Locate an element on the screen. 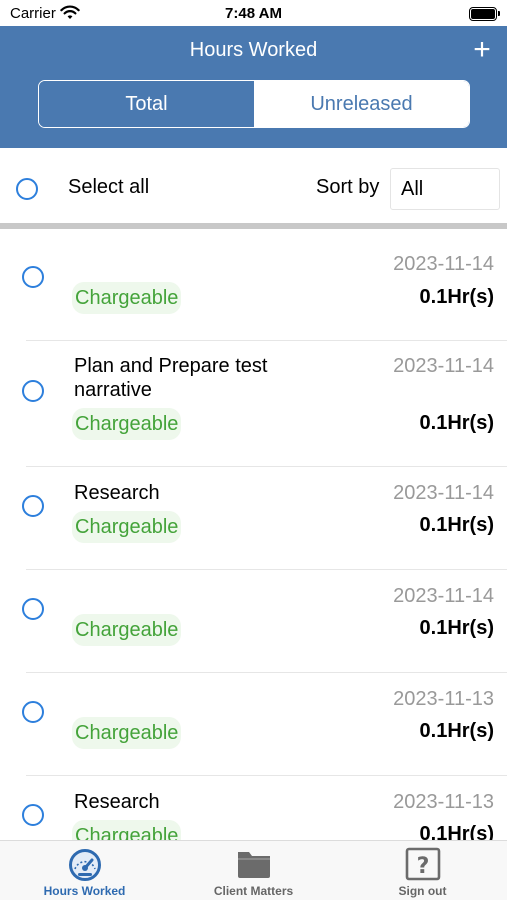 The height and width of the screenshot is (900, 507). entry-title: Plan and Prepare test narrative is located at coordinates (171, 378).